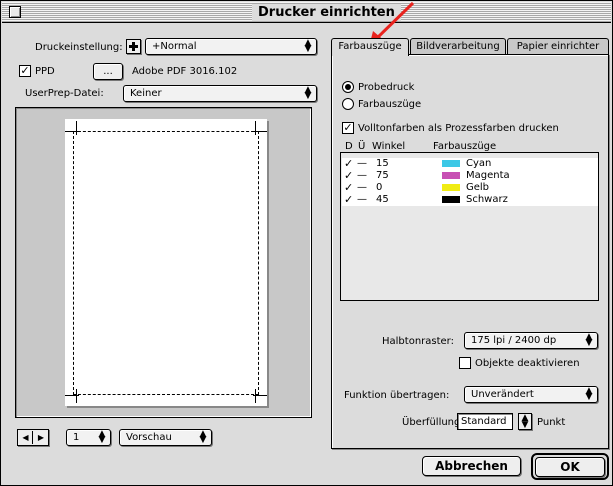 This screenshot has width=613, height=486. I want to click on deactivate-objects-label: Objekte deaktivieren, so click(527, 363).